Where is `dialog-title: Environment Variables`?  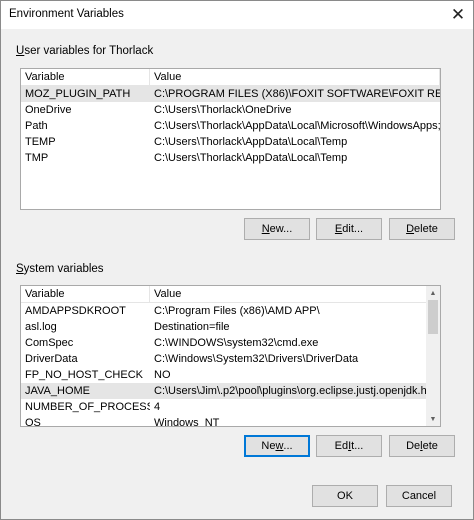 dialog-title: Environment Variables is located at coordinates (66, 14).